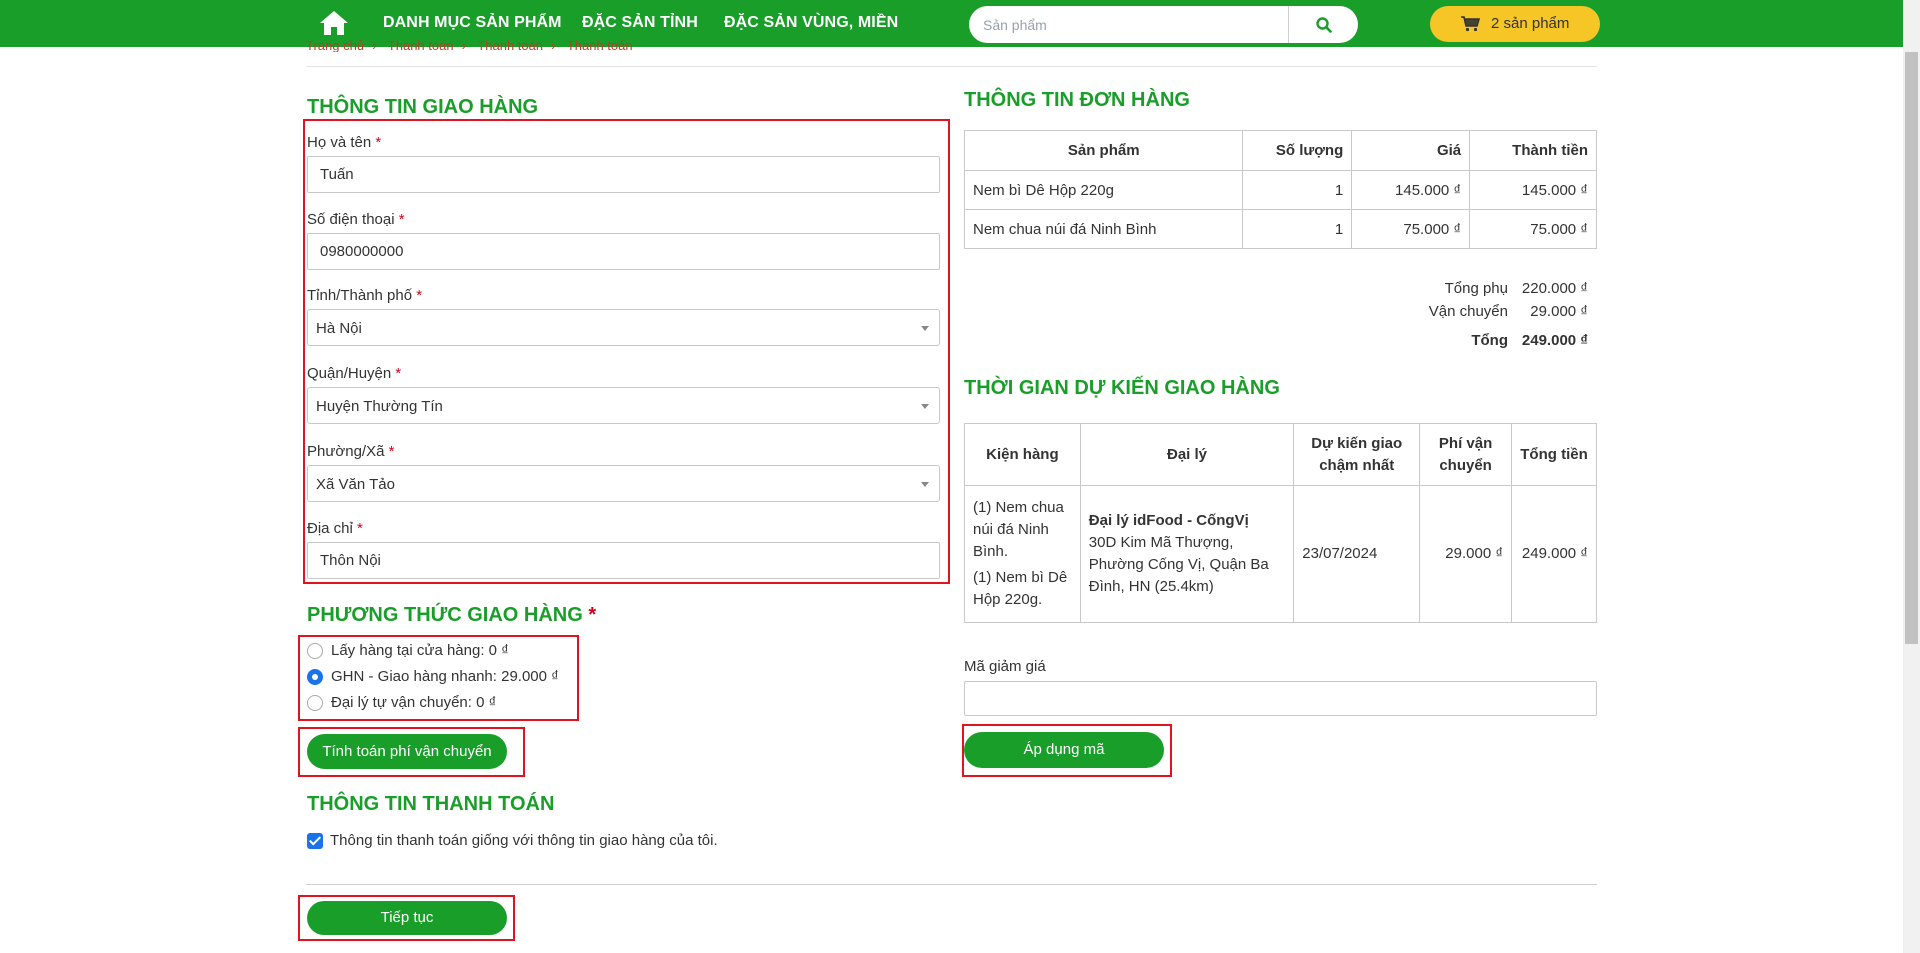  I want to click on package-item: (1) Nem chua núi đá Ninh Bình., so click(1018, 529).